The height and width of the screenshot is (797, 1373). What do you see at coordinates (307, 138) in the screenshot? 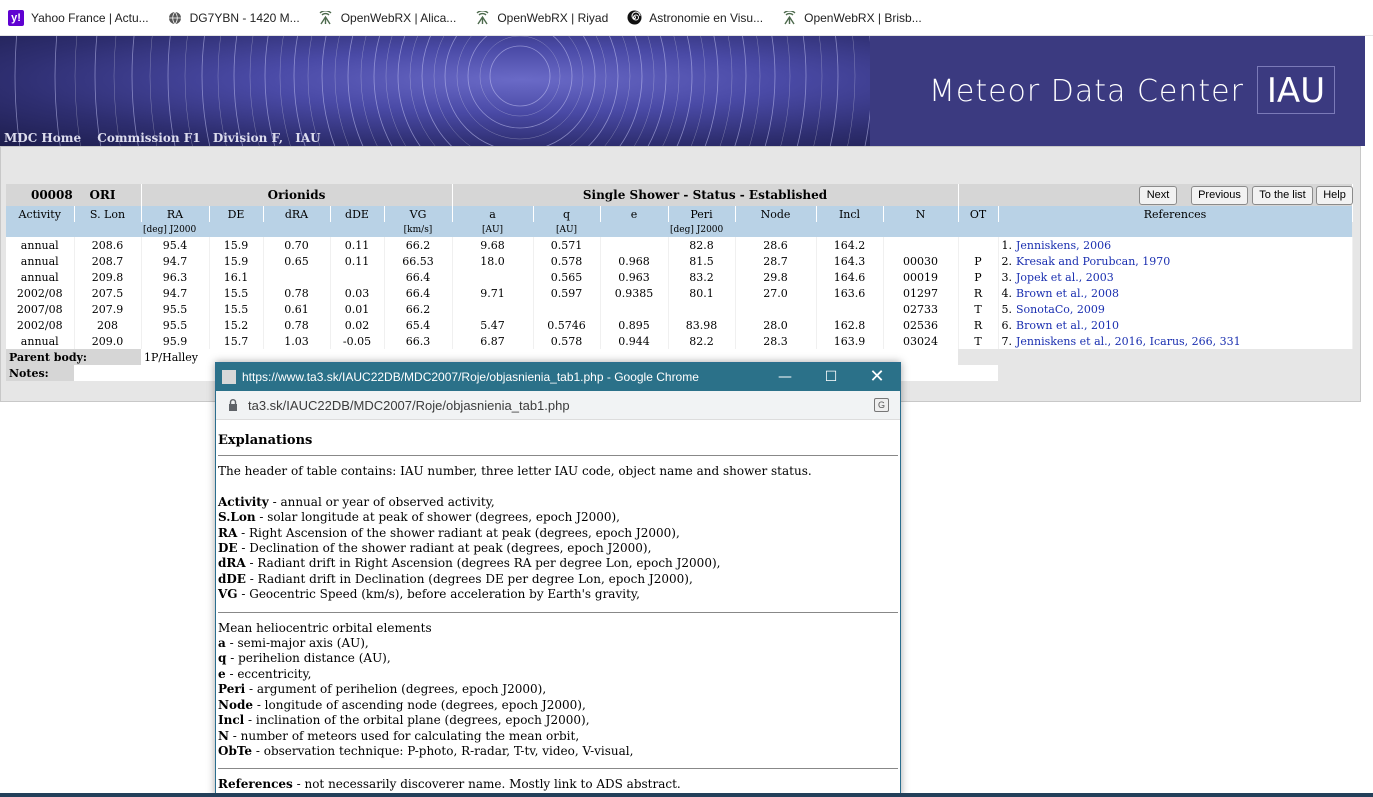
I see `nav-iau: IAU` at bounding box center [307, 138].